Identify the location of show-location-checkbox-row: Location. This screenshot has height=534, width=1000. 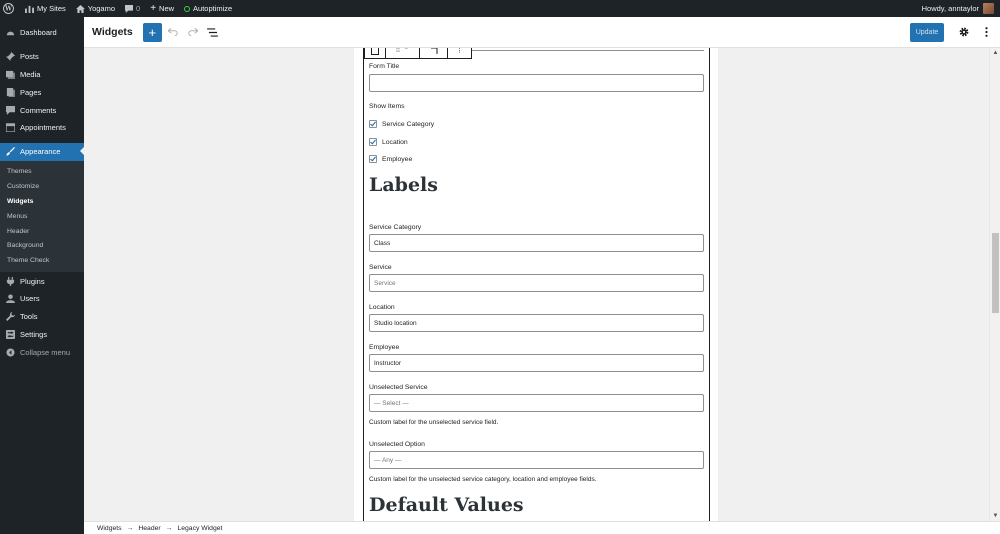
(388, 142).